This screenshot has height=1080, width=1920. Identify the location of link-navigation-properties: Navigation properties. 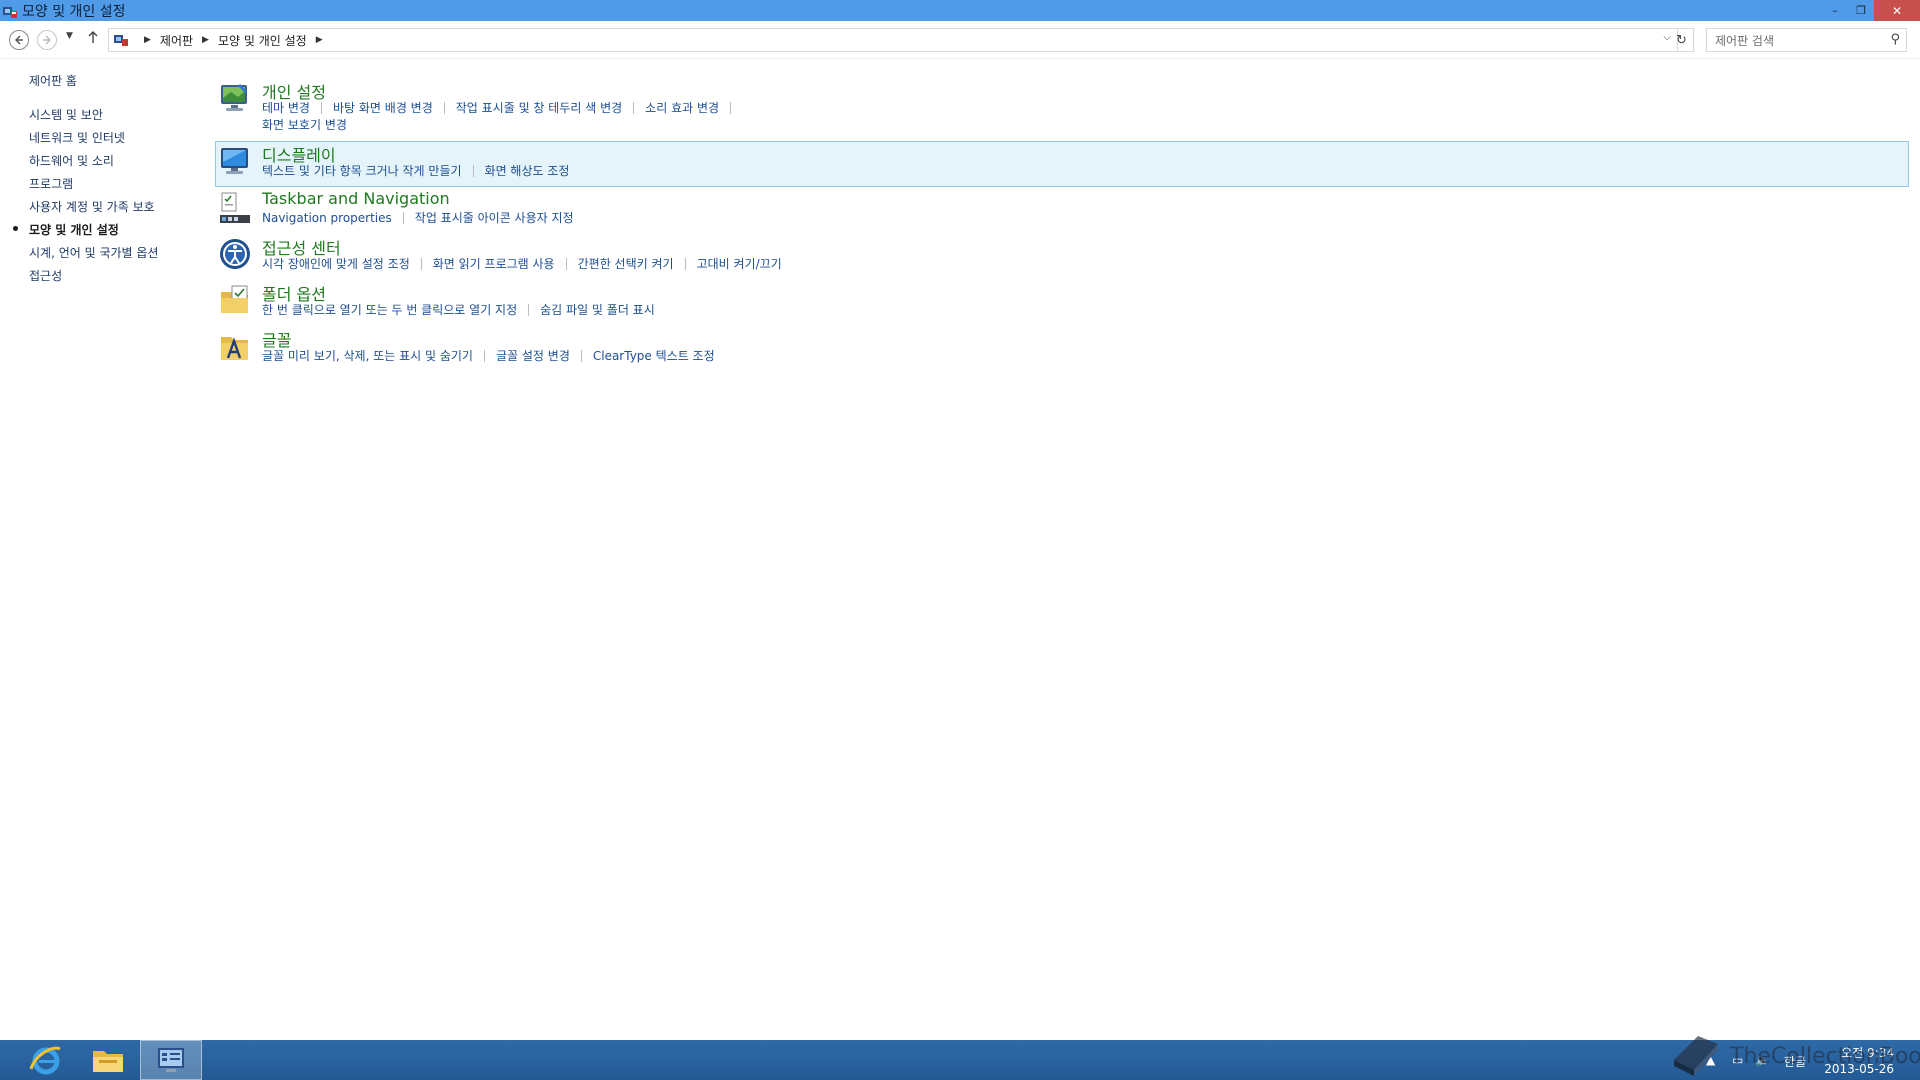
(327, 218).